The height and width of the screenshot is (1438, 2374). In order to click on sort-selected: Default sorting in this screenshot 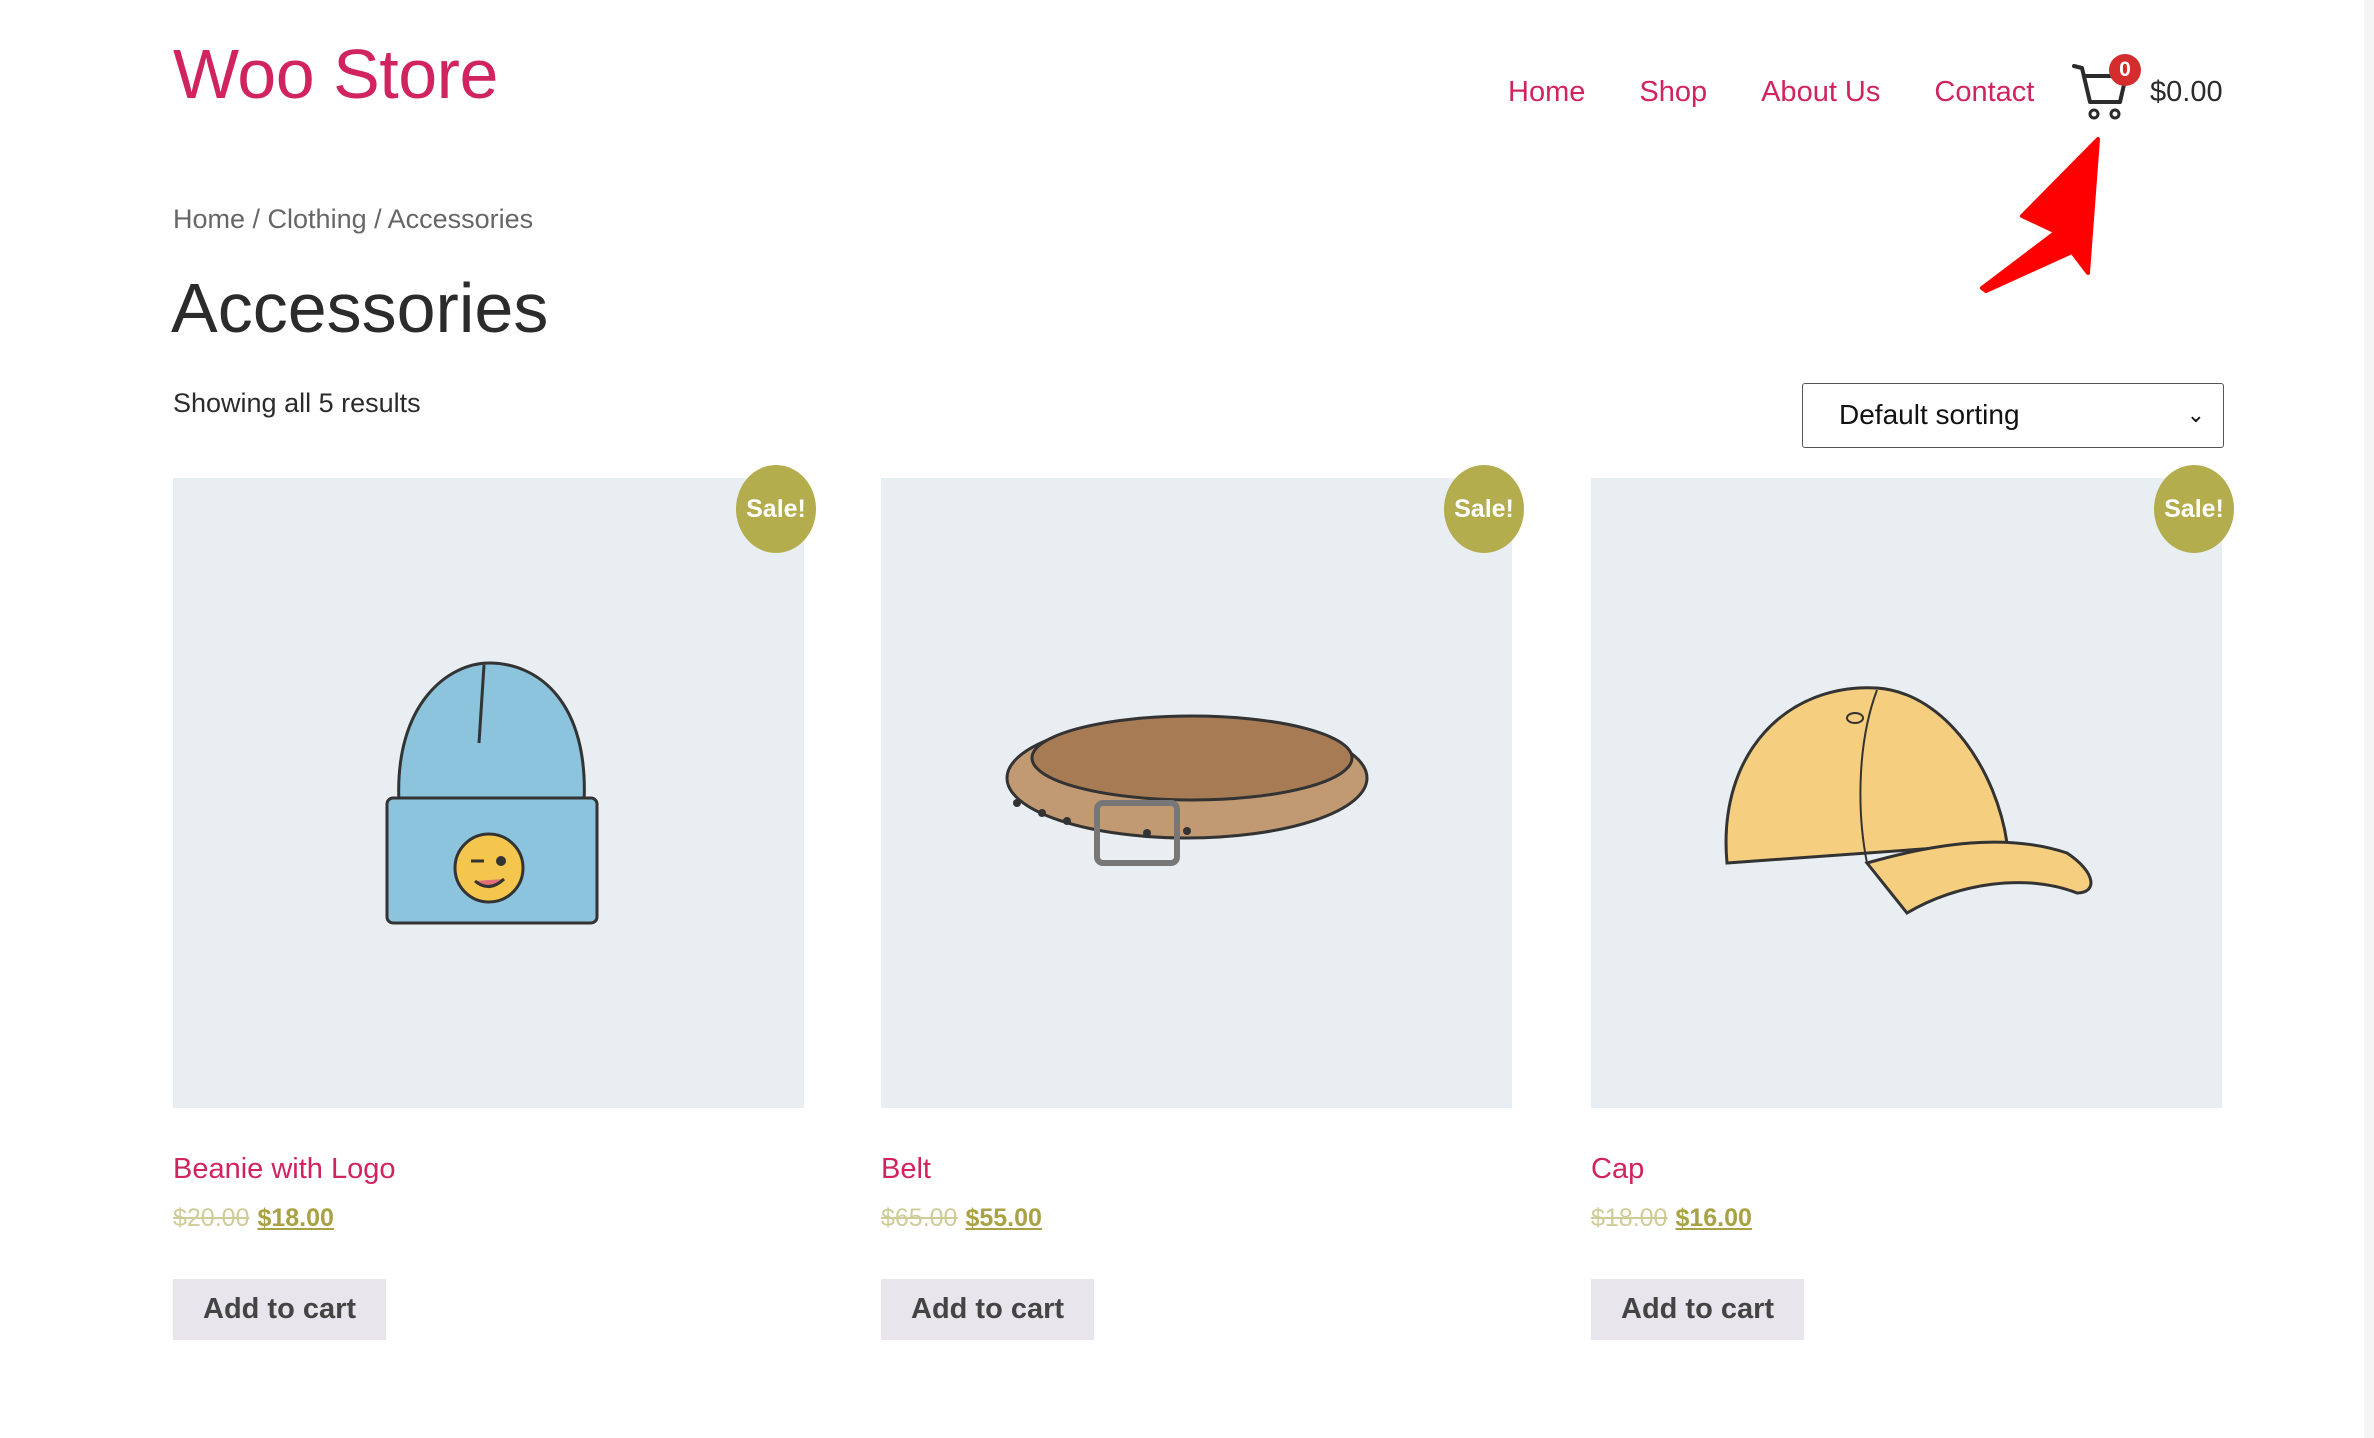, I will do `click(1929, 414)`.